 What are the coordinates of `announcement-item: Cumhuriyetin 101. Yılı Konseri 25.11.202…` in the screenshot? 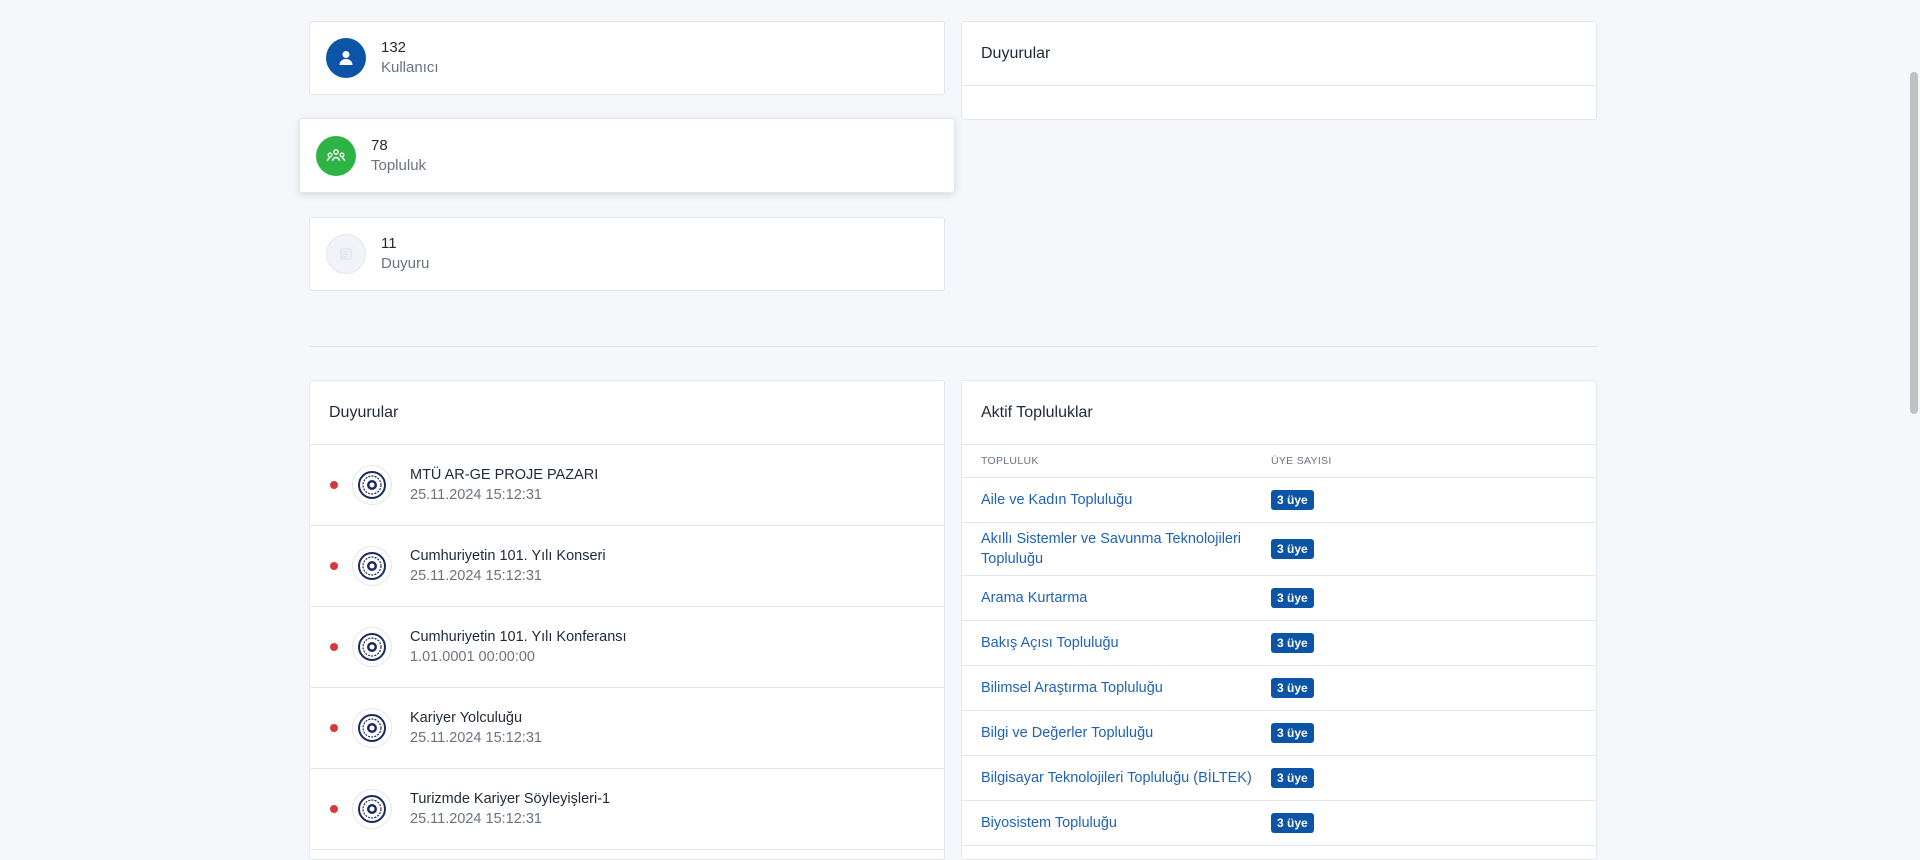 It's located at (627, 566).